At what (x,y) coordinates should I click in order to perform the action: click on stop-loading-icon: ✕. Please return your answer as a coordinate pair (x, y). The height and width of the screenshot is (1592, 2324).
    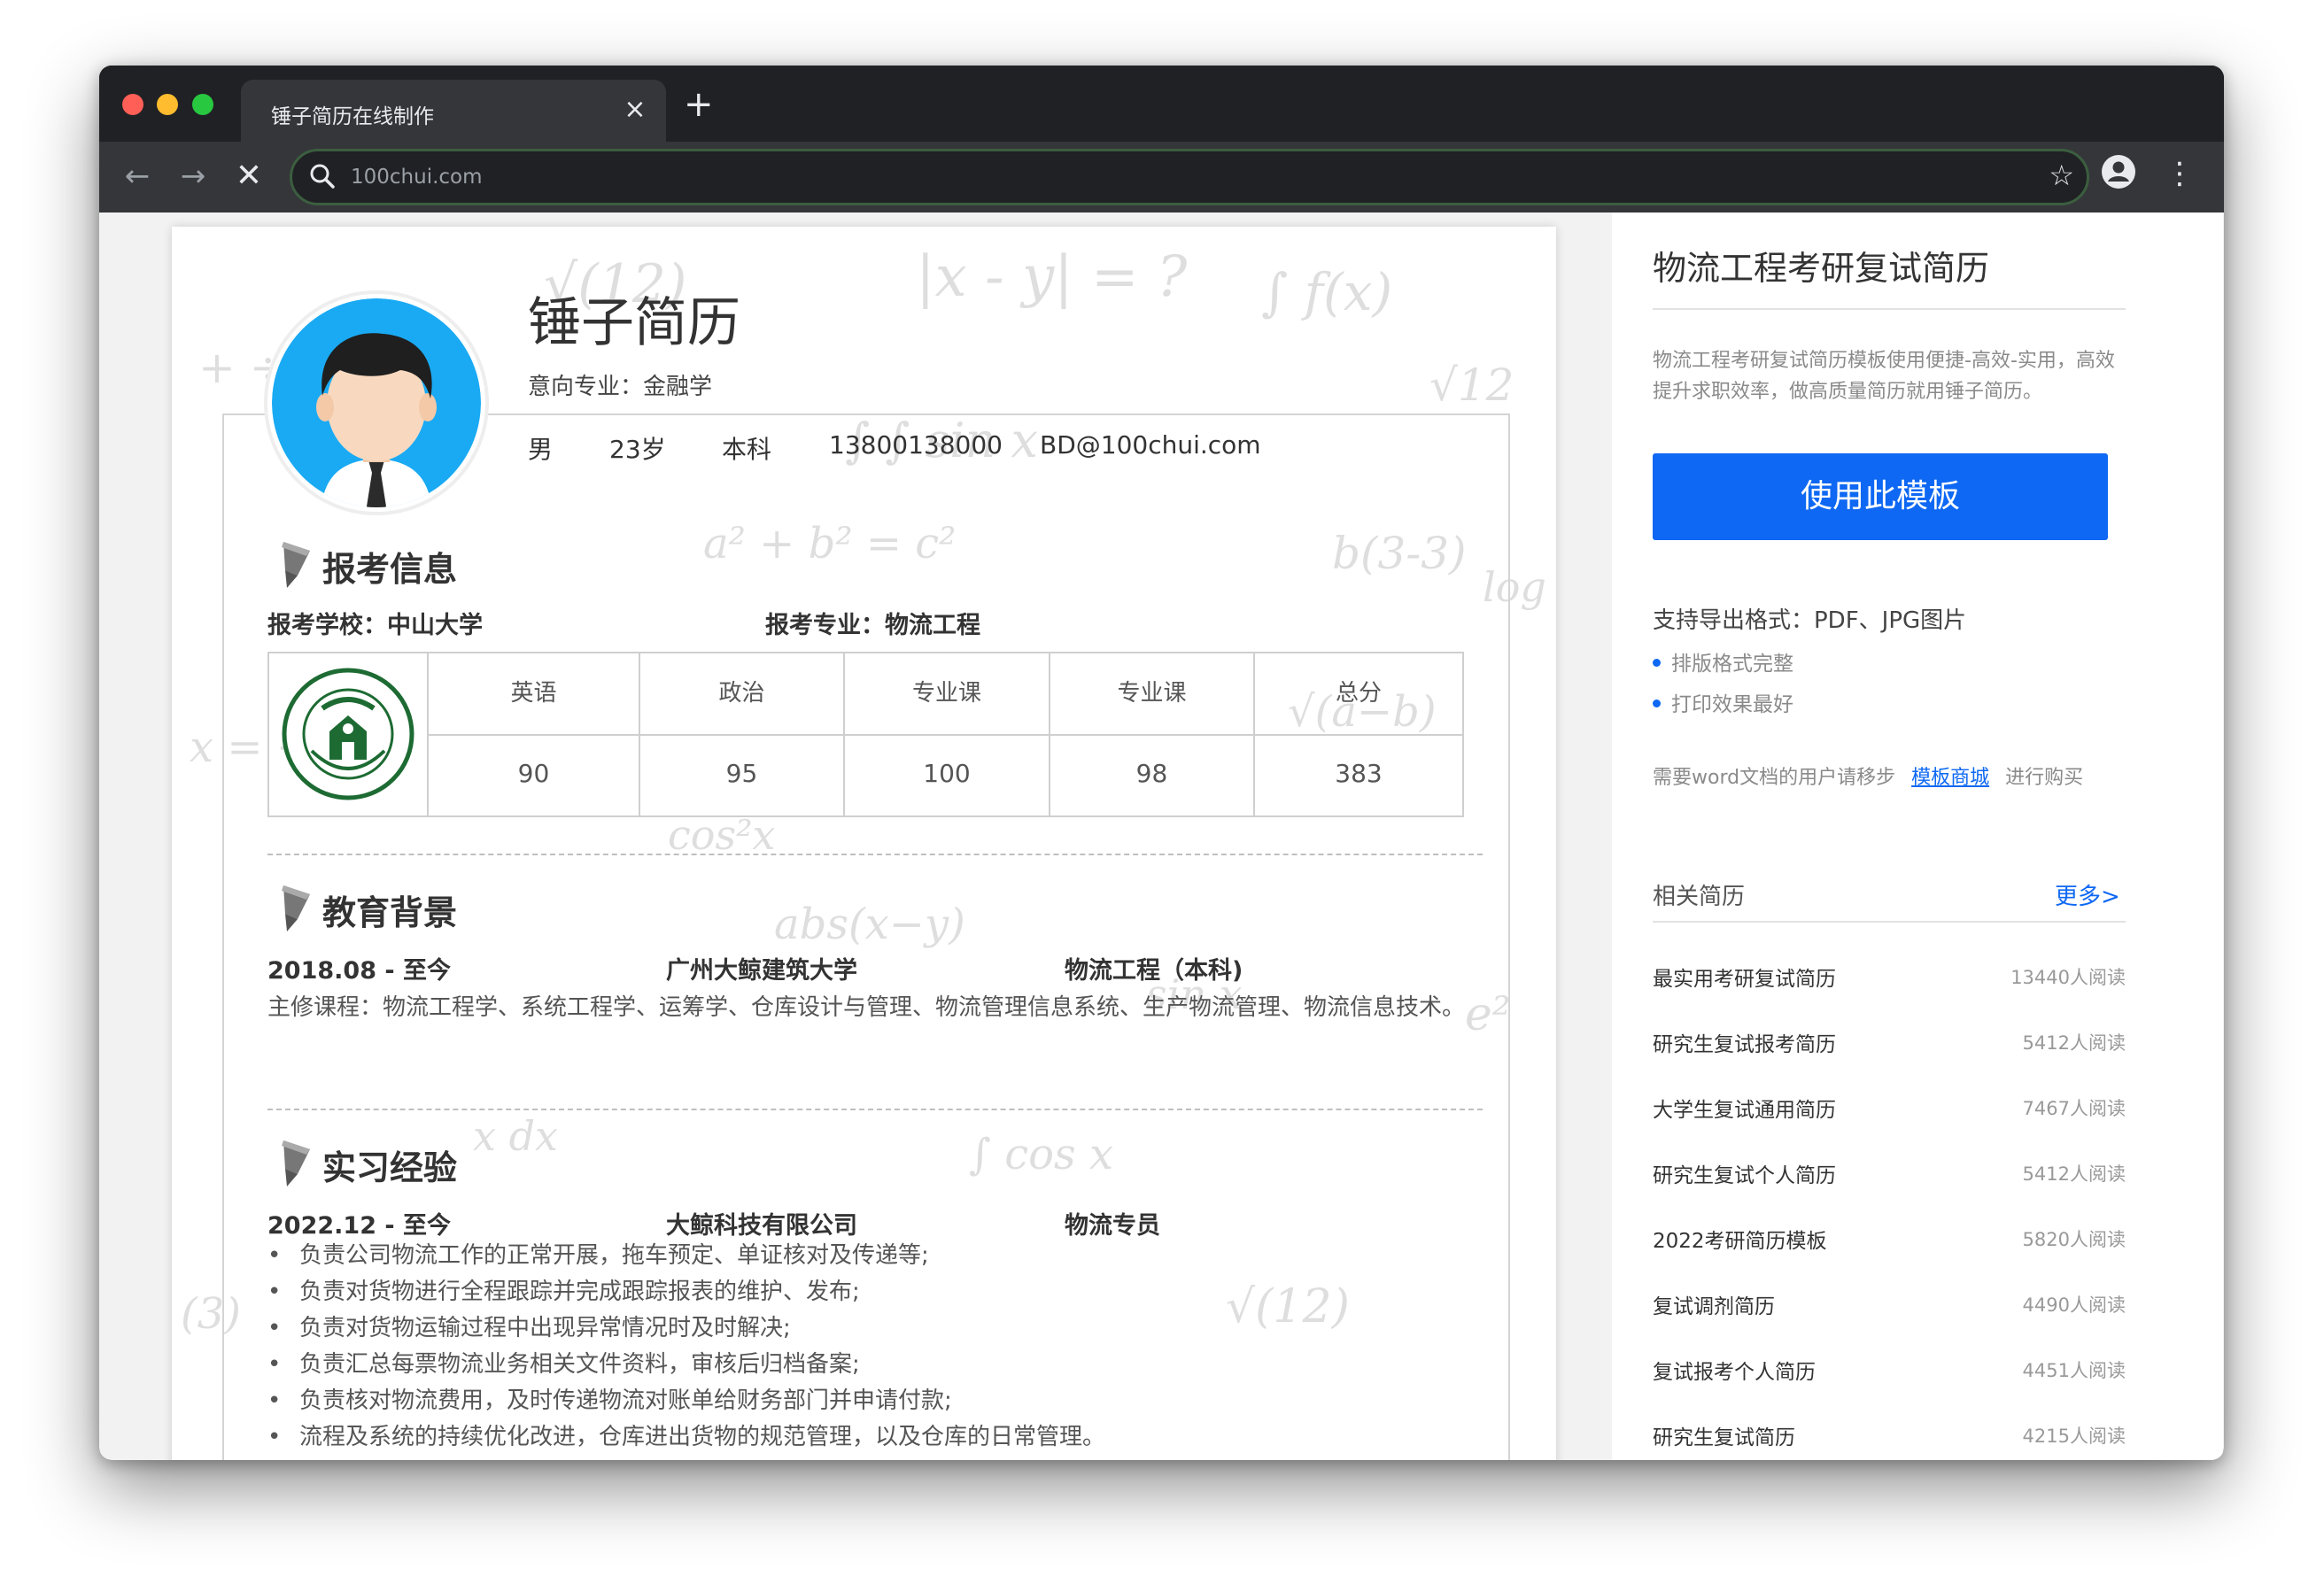
    Looking at the image, I should click on (249, 176).